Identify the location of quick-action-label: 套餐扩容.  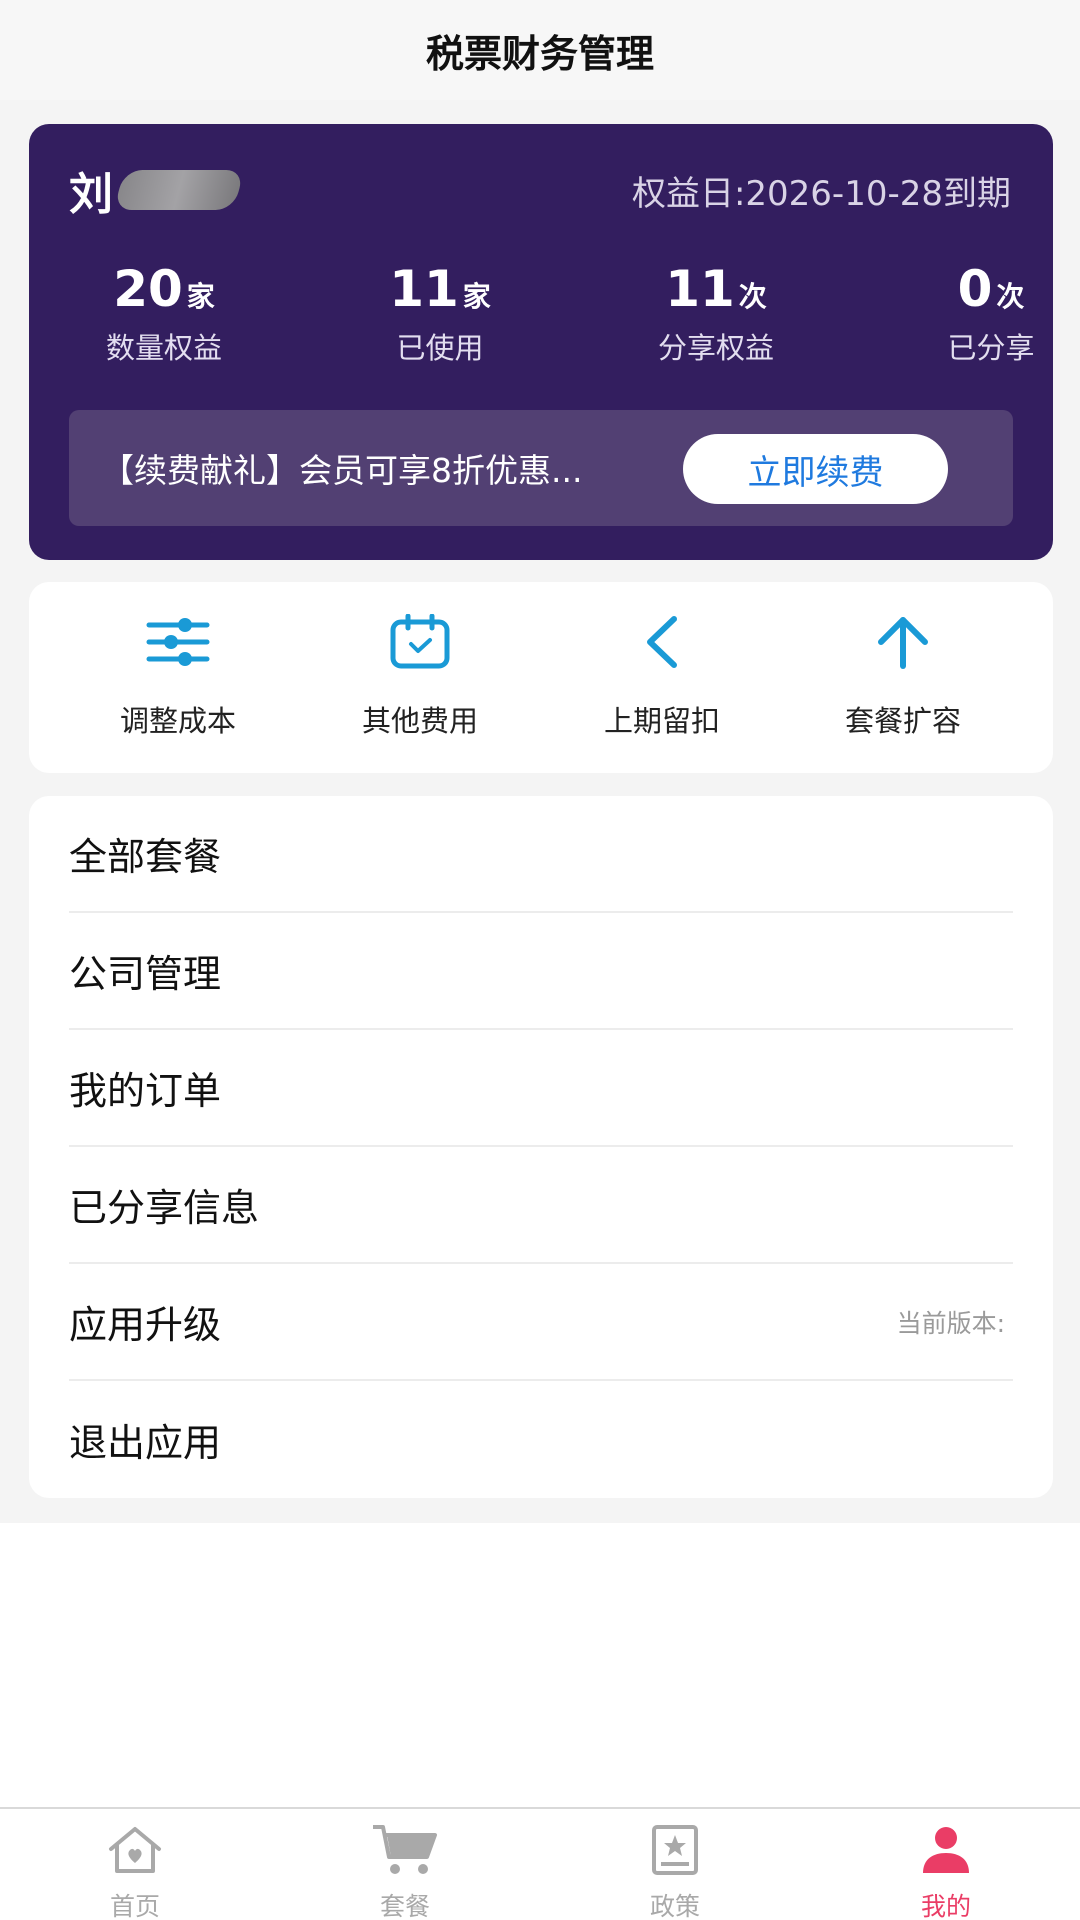
(902, 721).